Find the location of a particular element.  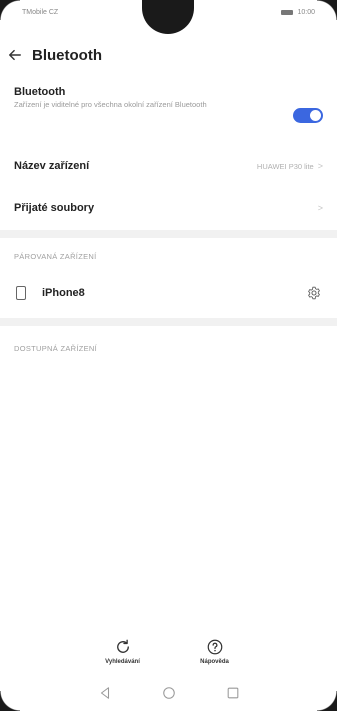

help-button: Nápověda is located at coordinates (215, 651).